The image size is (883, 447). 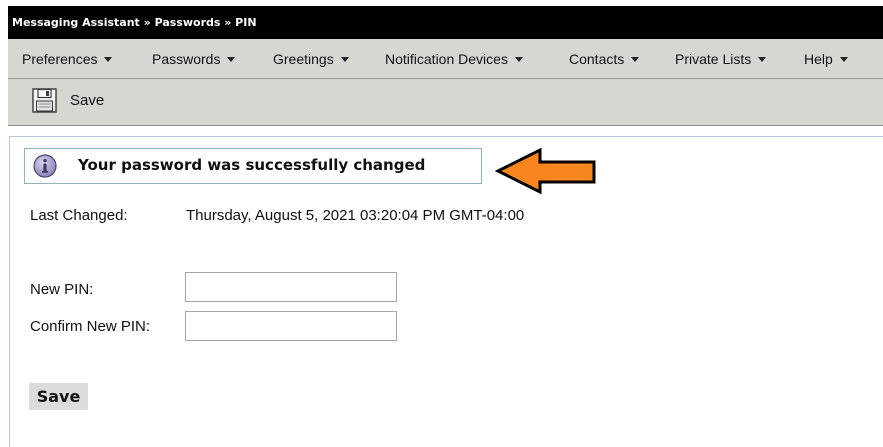 What do you see at coordinates (445, 22) in the screenshot?
I see `breadcrumb: Messaging Assistant » Passwords » PIN` at bounding box center [445, 22].